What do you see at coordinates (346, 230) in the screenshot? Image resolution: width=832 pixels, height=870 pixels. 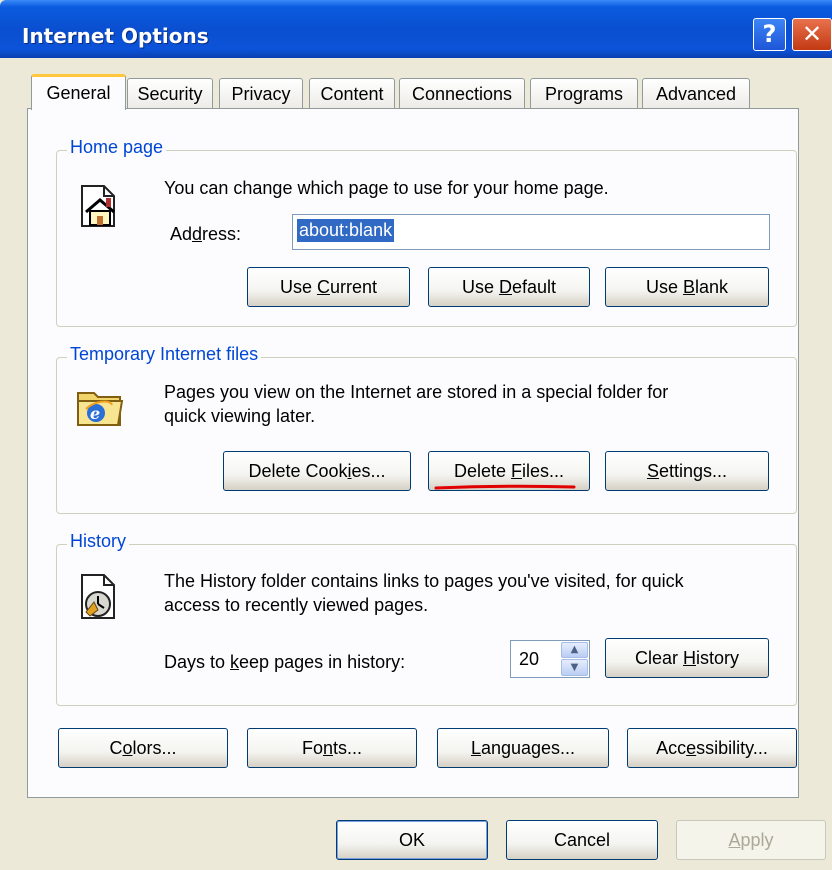 I see `address-value: about:blank` at bounding box center [346, 230].